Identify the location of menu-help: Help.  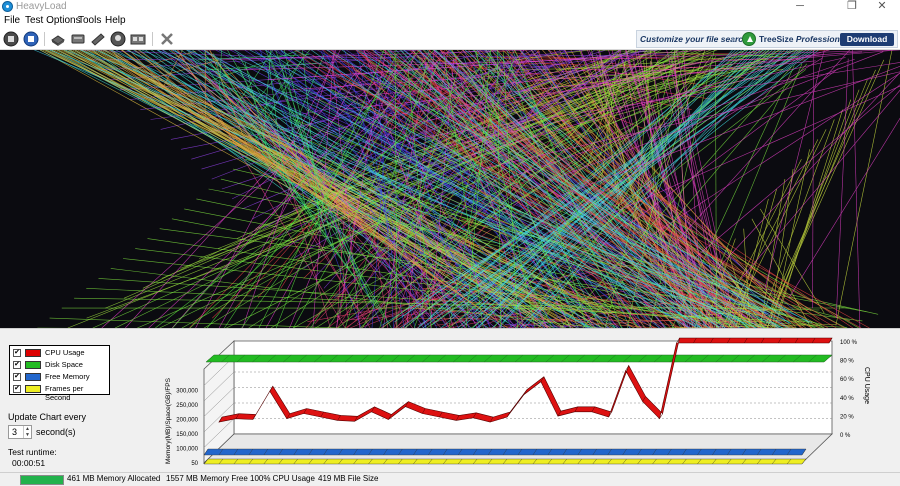
(115, 20).